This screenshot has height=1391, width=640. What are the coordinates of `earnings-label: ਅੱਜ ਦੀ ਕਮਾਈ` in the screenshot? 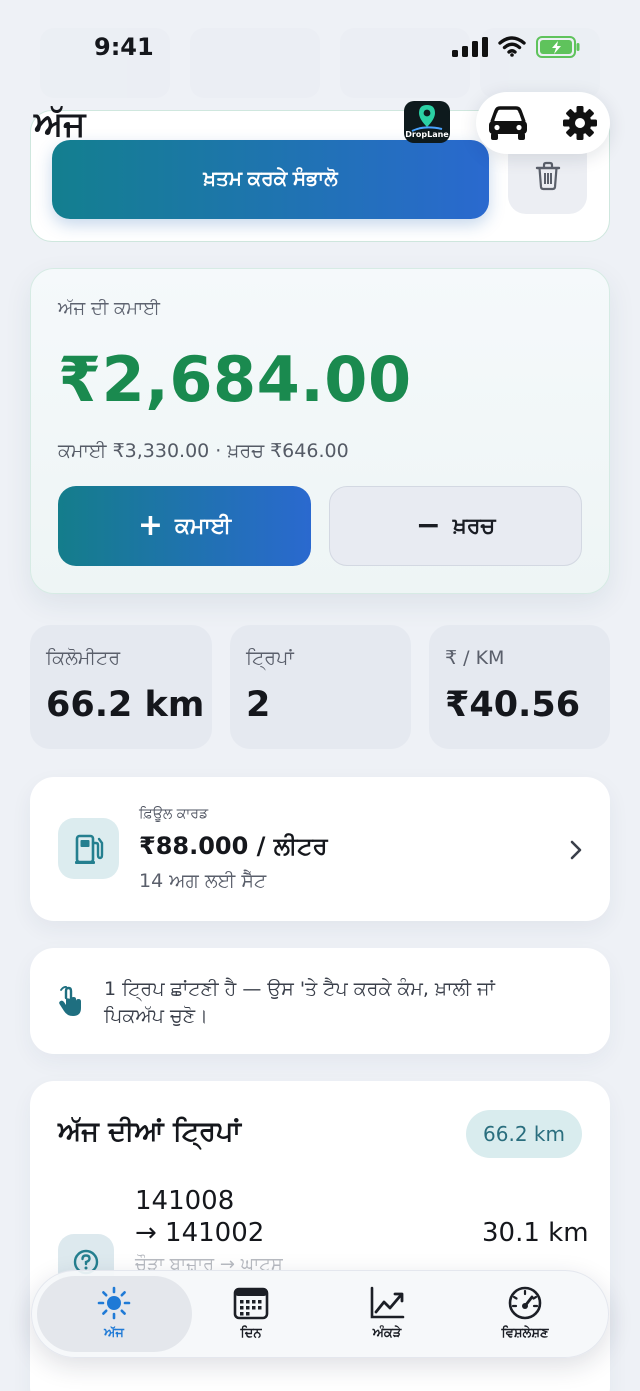 It's located at (109, 308).